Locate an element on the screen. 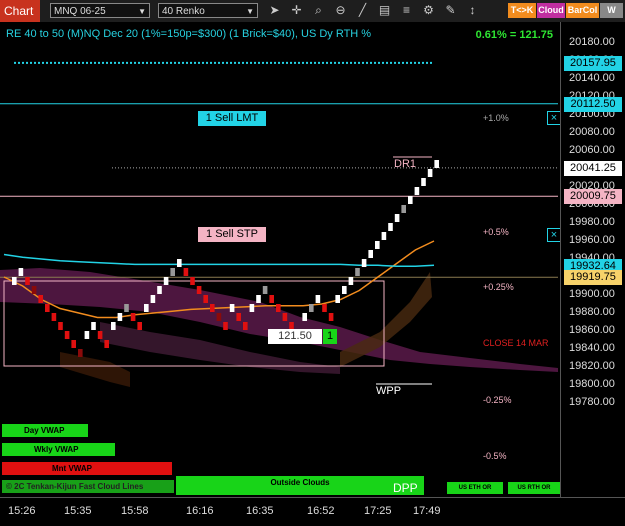 This screenshot has height=526, width=625. fit-icon: ↕ is located at coordinates (472, 10).